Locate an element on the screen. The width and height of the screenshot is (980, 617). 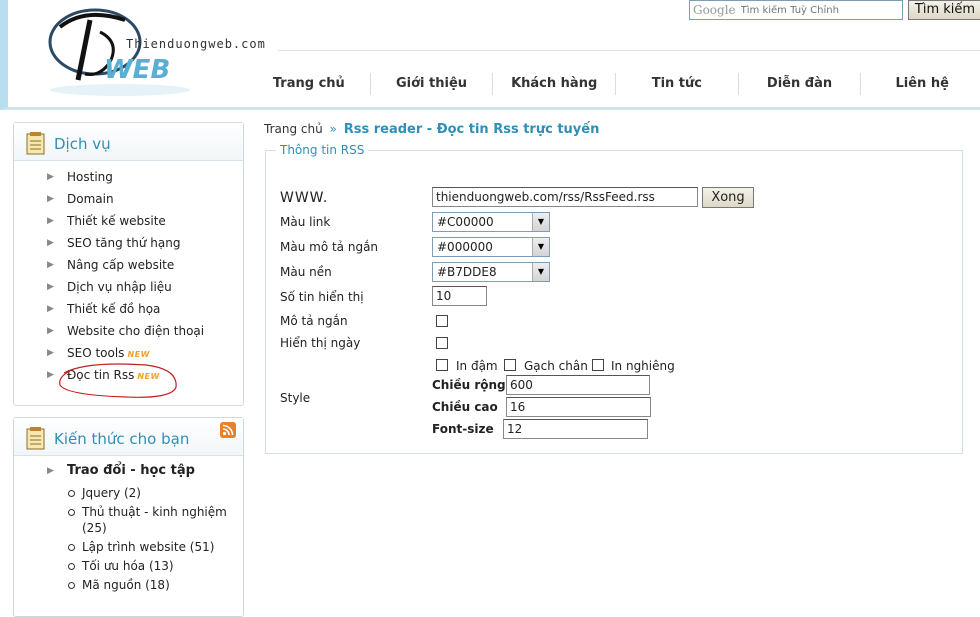
search-box: Google is located at coordinates (796, 10).